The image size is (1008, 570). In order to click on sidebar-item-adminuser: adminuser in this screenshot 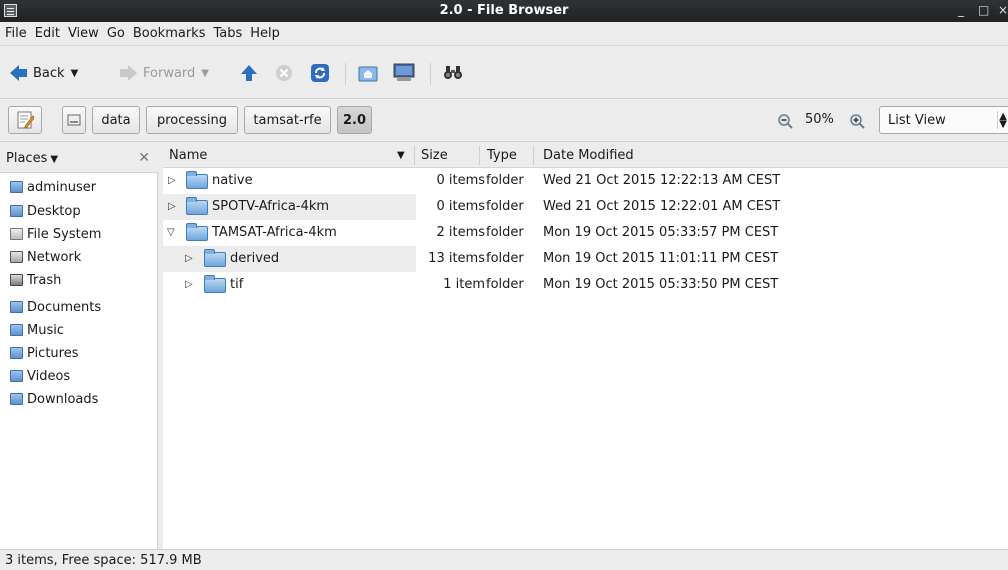, I will do `click(53, 187)`.